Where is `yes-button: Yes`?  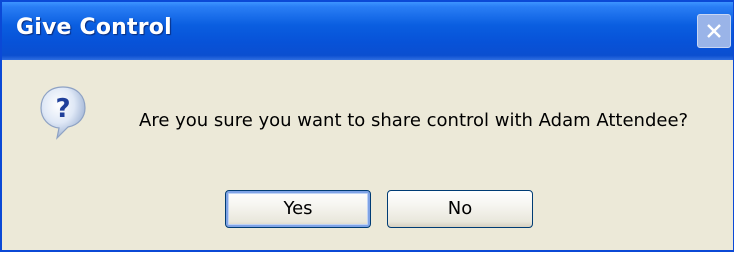 yes-button: Yes is located at coordinates (298, 209).